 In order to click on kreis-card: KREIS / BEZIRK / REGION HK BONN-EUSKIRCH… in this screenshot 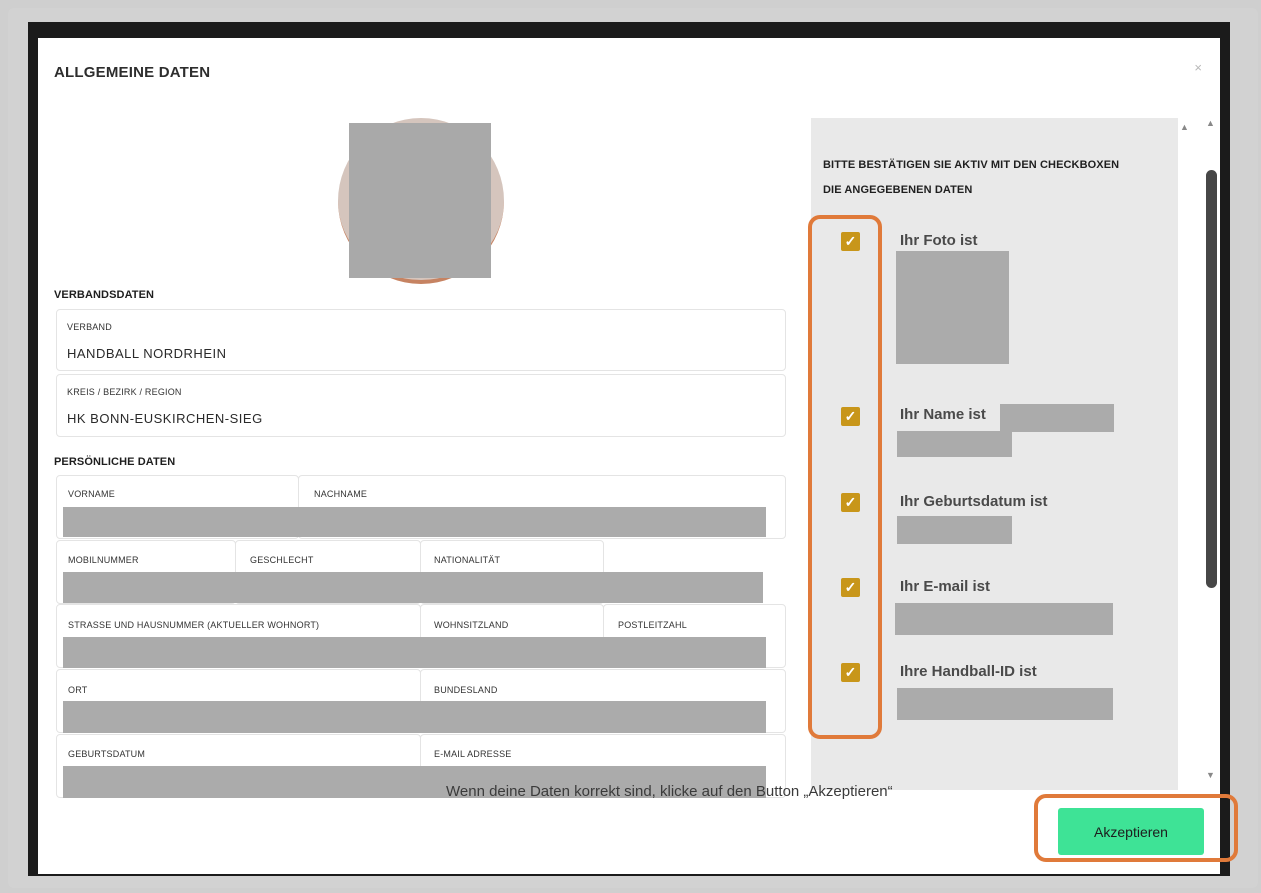, I will do `click(421, 405)`.